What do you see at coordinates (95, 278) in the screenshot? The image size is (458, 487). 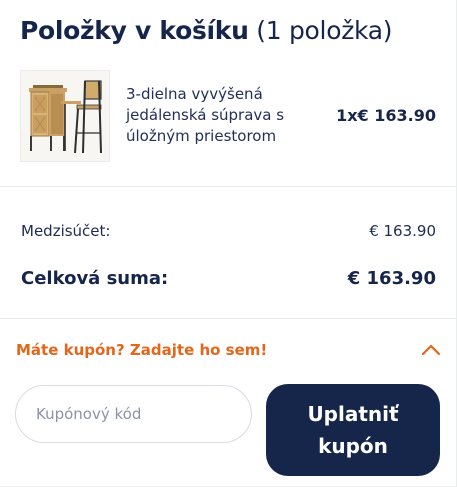 I see `total-label: Celková suma:` at bounding box center [95, 278].